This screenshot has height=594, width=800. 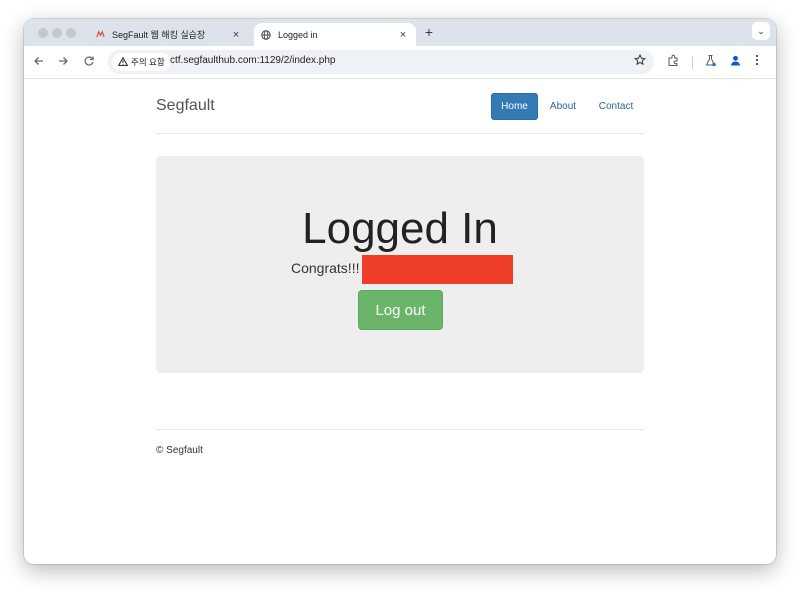 What do you see at coordinates (761, 31) in the screenshot?
I see `tab-search-button: ⌄` at bounding box center [761, 31].